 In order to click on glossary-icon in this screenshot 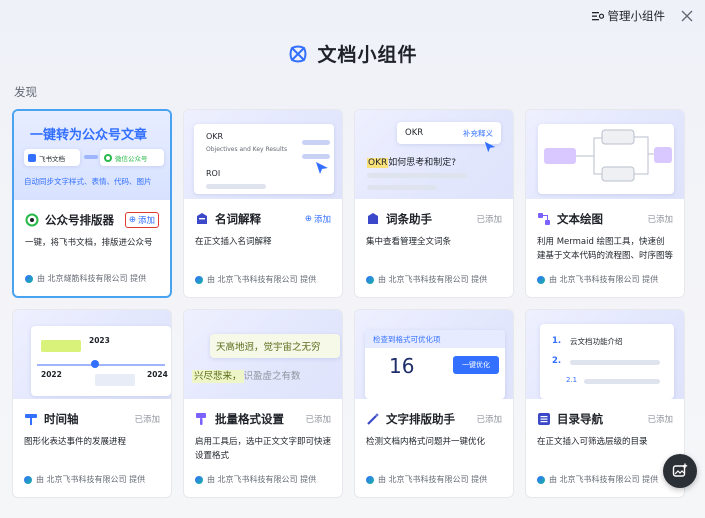, I will do `click(202, 218)`.